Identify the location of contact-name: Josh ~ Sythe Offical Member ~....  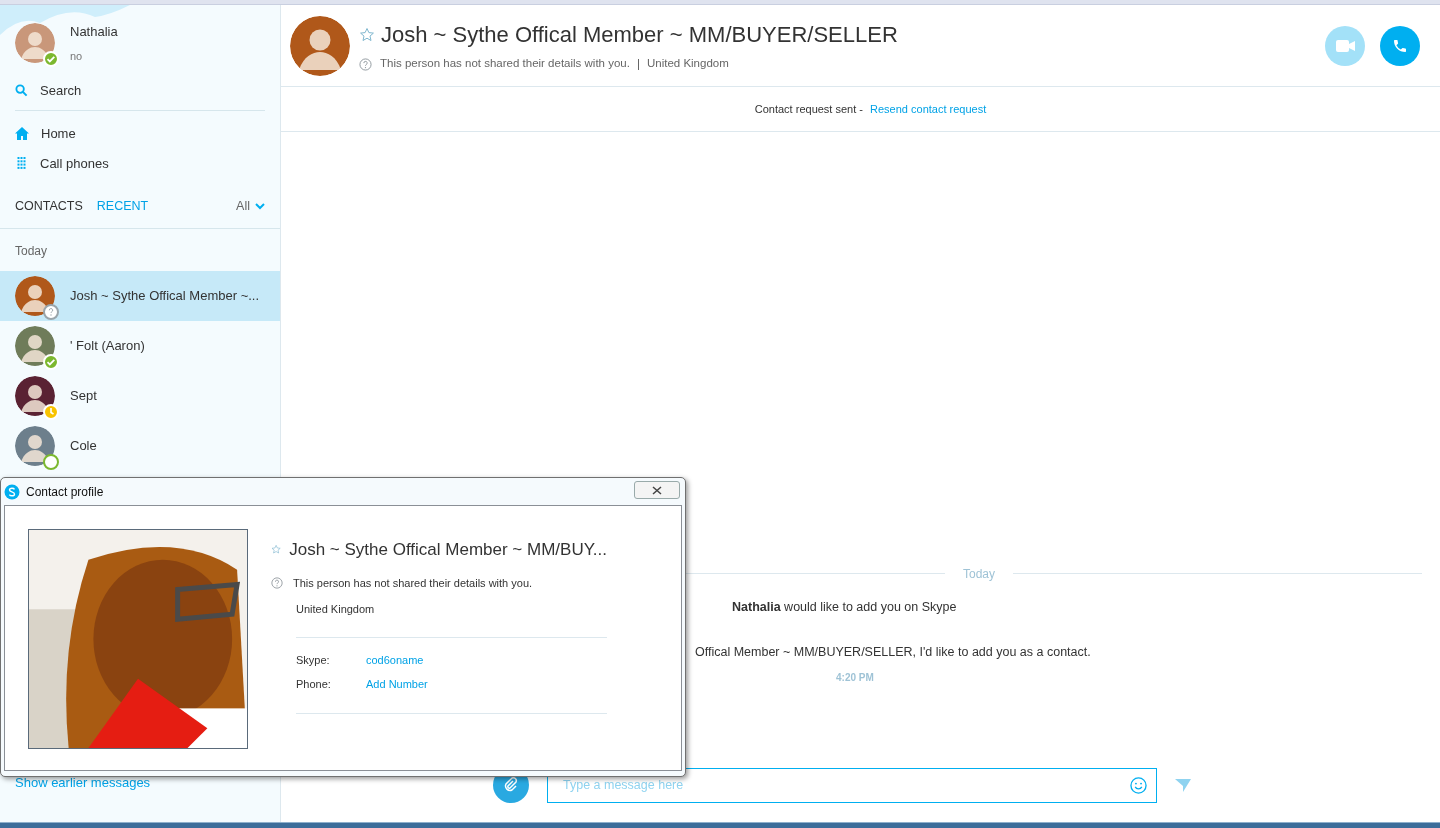
(165, 295).